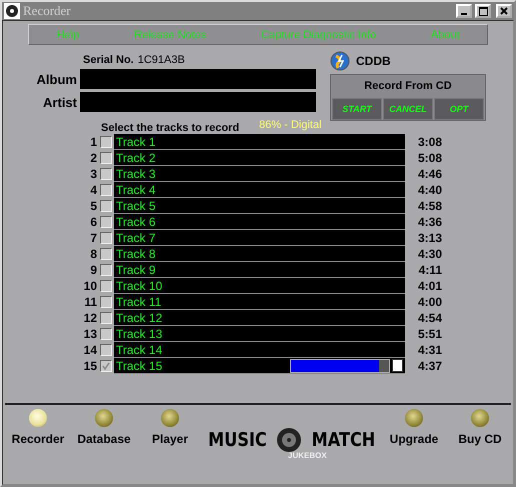 The image size is (516, 487). What do you see at coordinates (259, 286) in the screenshot?
I see `track-row: Track 10` at bounding box center [259, 286].